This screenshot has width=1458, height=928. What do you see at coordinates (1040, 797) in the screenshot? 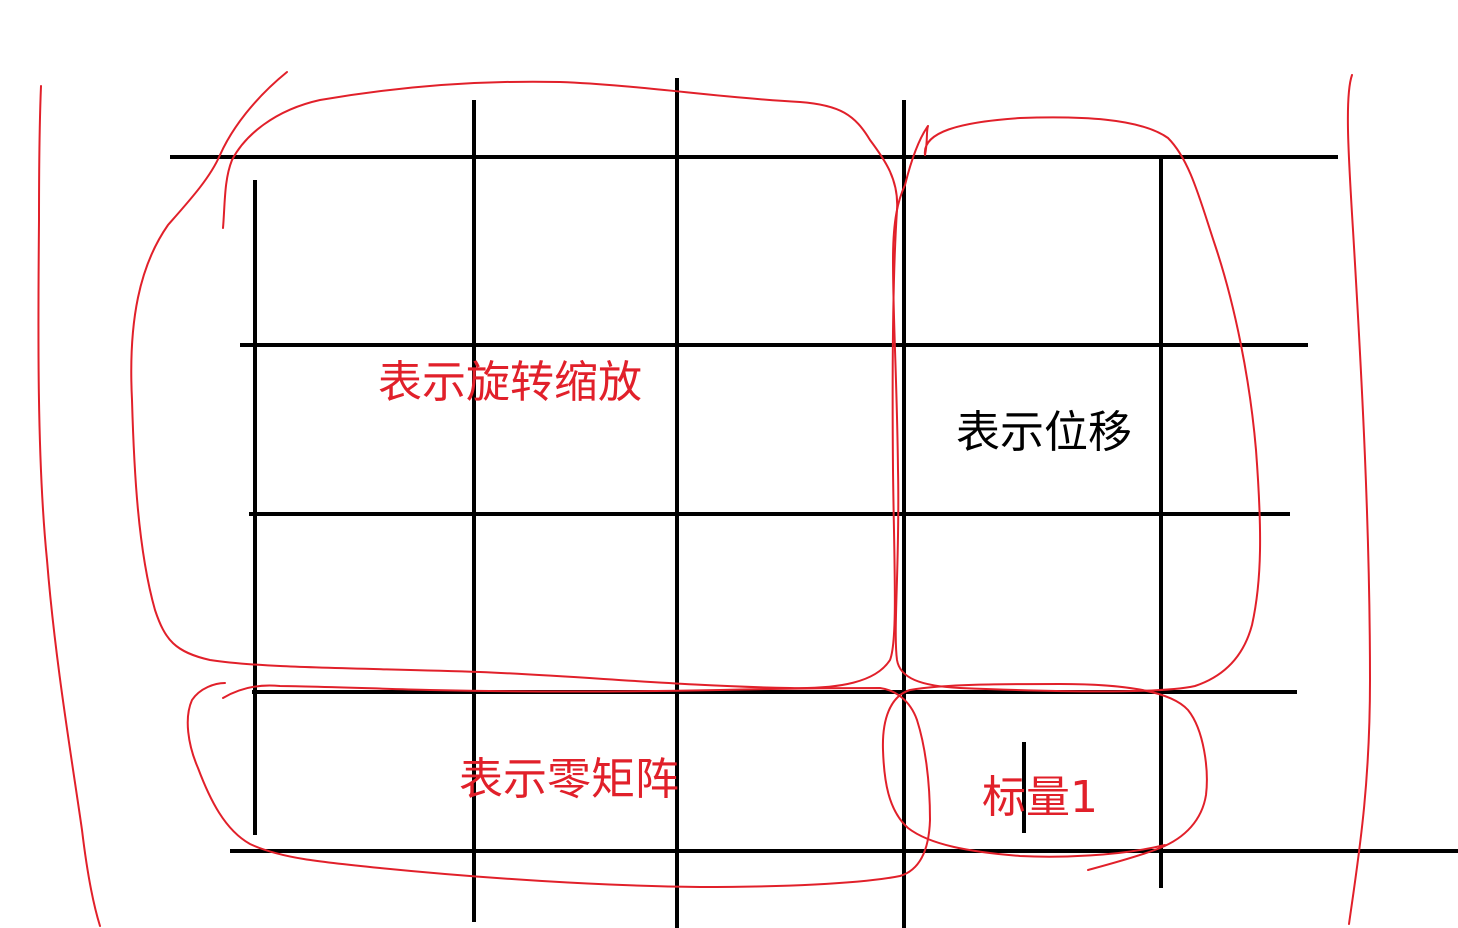
I see `scalar-one-label: 标量1` at bounding box center [1040, 797].